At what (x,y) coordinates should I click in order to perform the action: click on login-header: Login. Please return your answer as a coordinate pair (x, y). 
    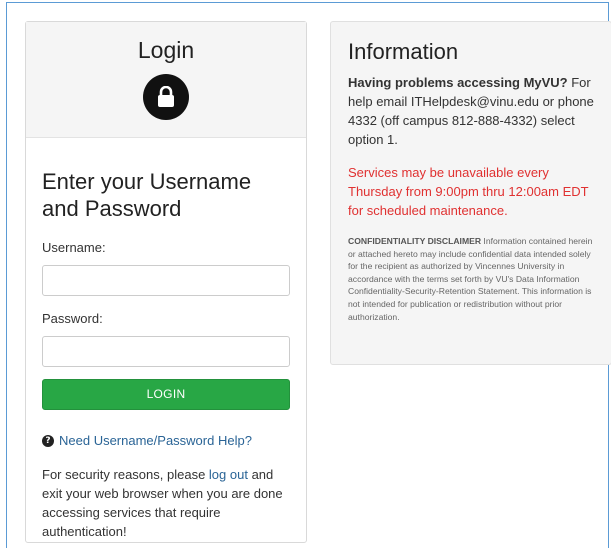
    Looking at the image, I should click on (166, 80).